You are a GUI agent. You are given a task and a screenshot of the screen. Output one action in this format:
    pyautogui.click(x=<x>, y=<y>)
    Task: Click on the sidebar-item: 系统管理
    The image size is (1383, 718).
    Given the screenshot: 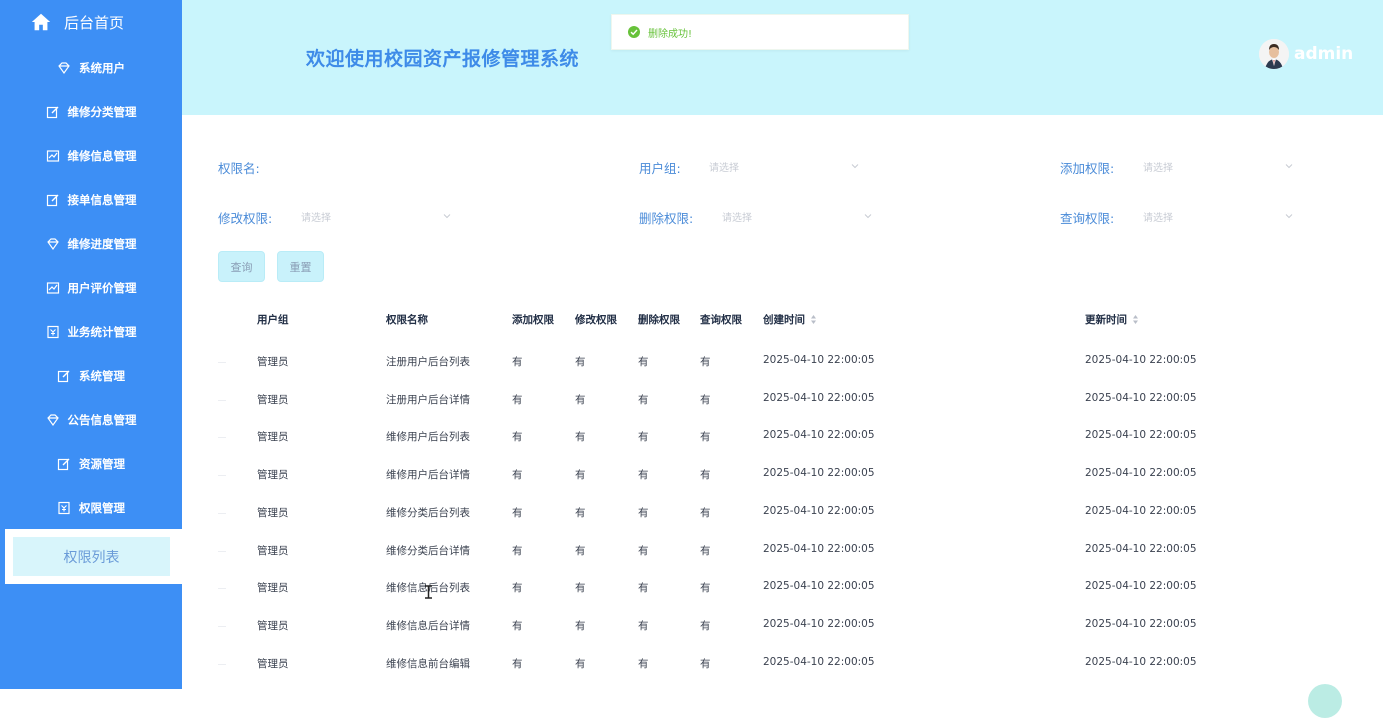 What is the action you would take?
    pyautogui.click(x=91, y=376)
    